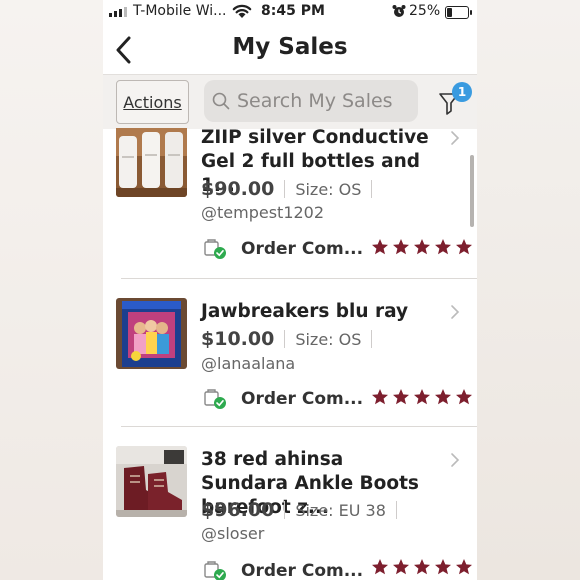  What do you see at coordinates (221, 101) in the screenshot?
I see `search-icon` at bounding box center [221, 101].